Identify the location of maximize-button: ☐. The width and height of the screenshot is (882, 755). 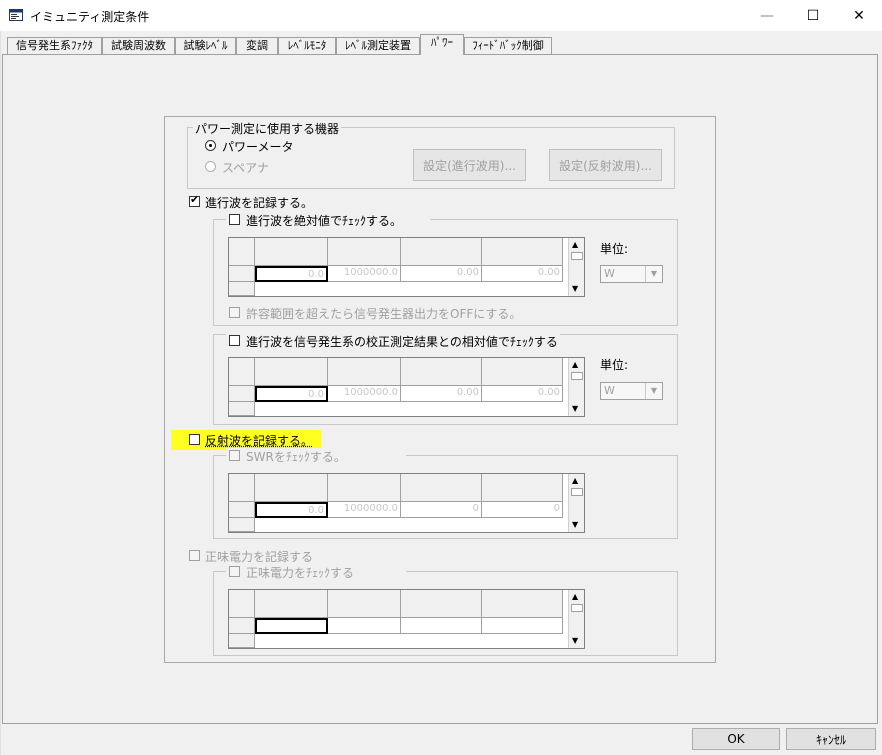
(813, 15).